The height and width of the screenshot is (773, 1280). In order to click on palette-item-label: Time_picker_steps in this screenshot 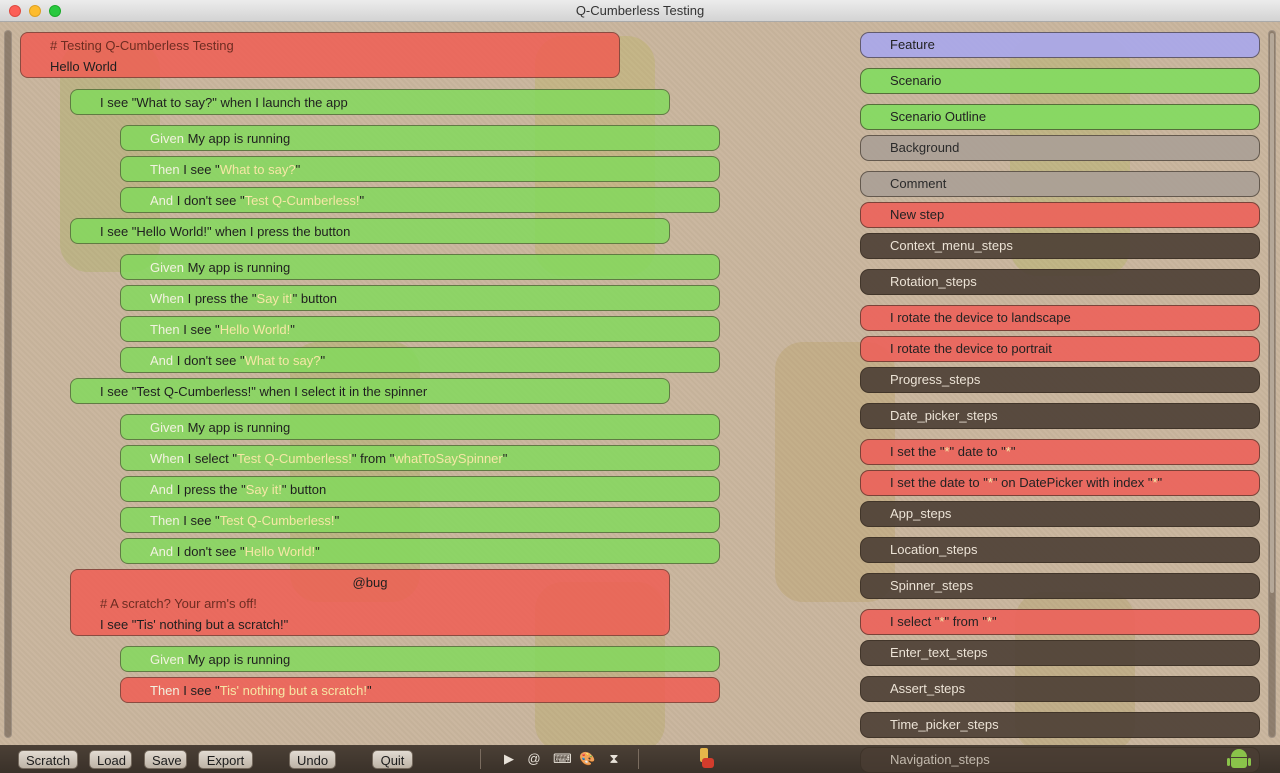, I will do `click(944, 724)`.